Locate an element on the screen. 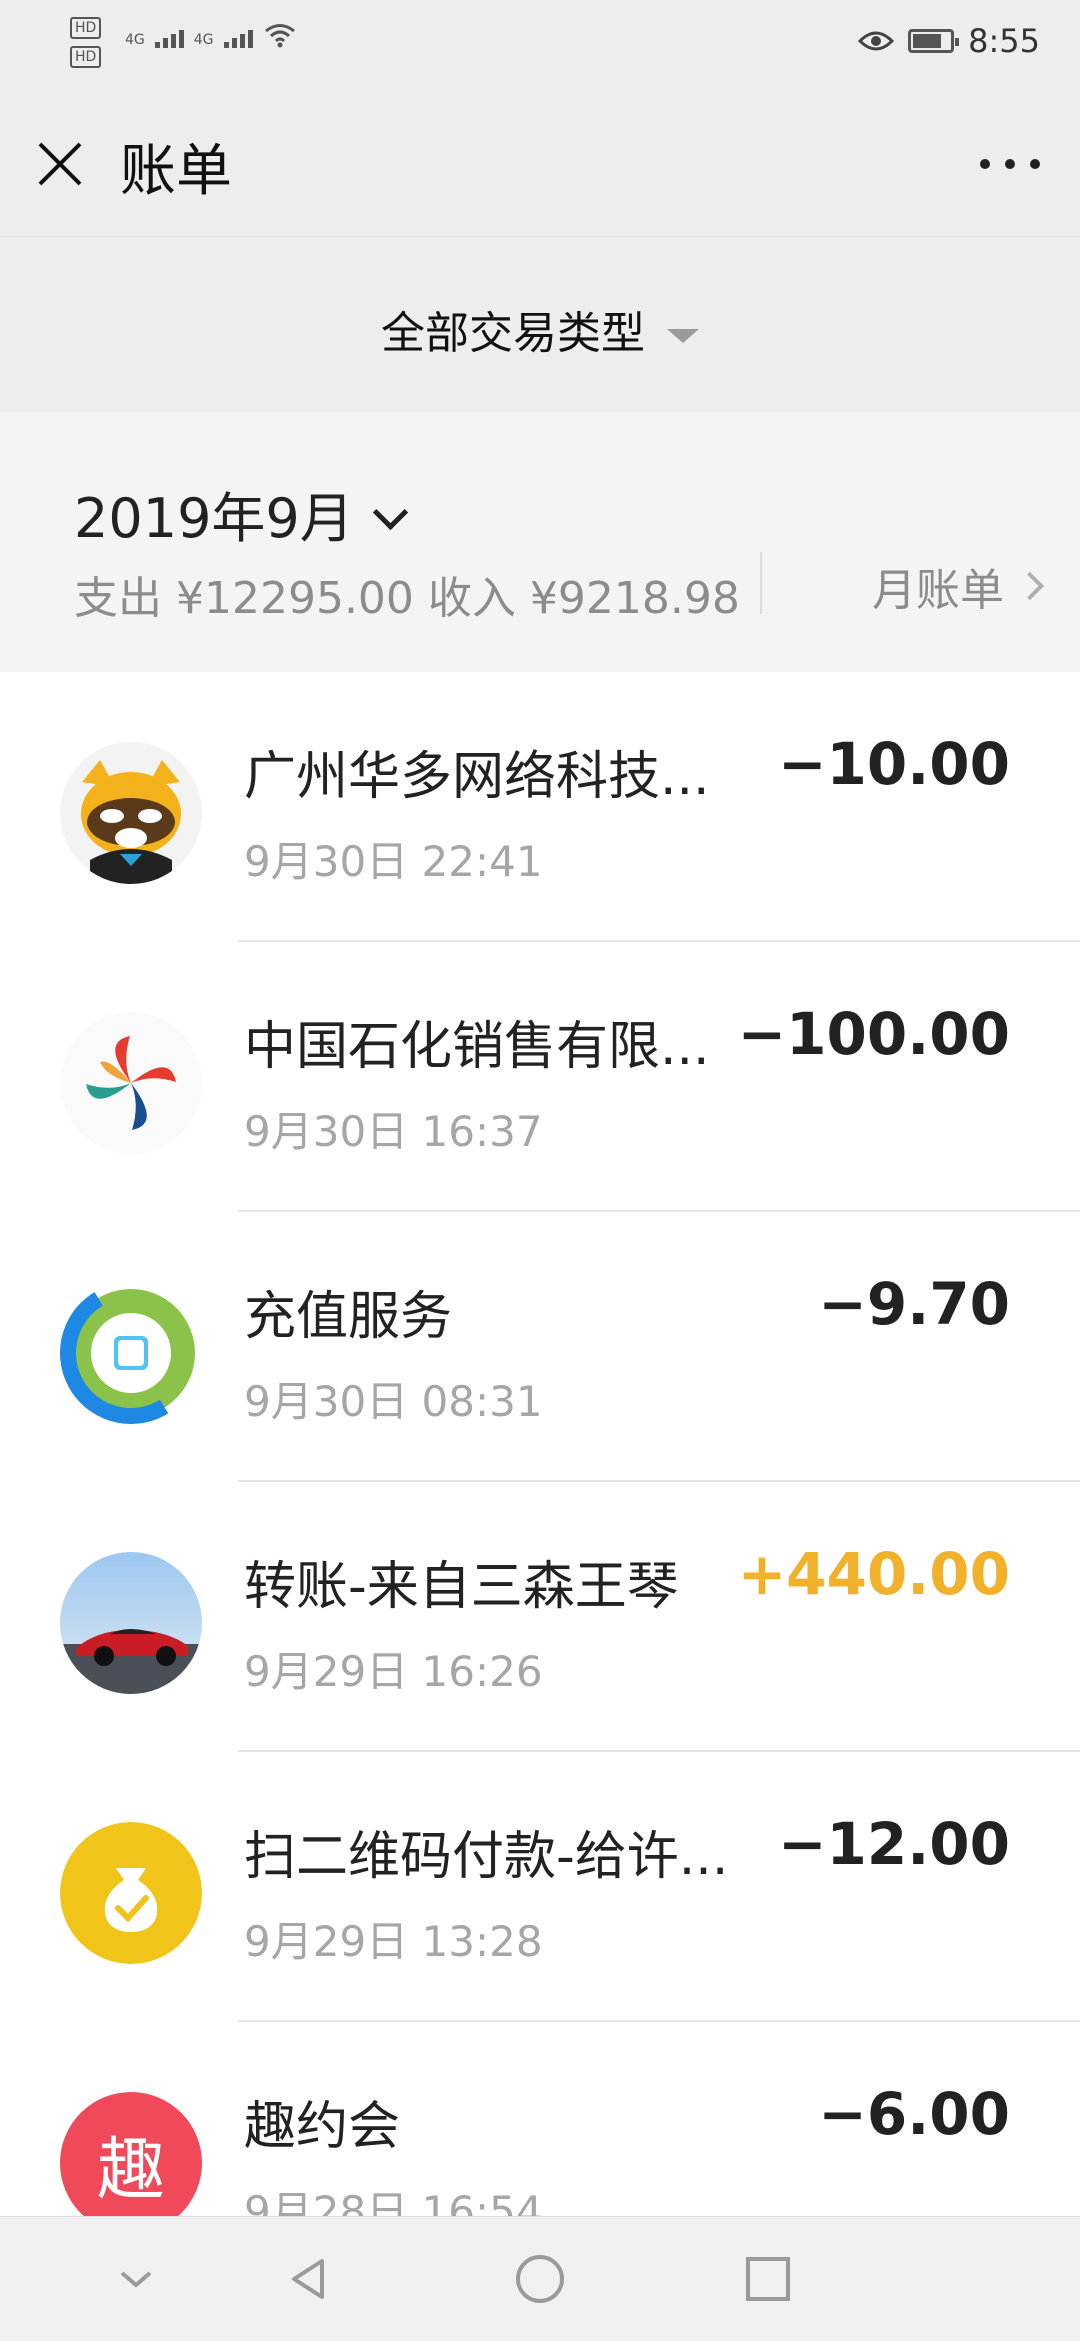 The image size is (1080, 2341). month-summary: 支出 ¥12295.00 收入 ¥9218.98 is located at coordinates (407, 598).